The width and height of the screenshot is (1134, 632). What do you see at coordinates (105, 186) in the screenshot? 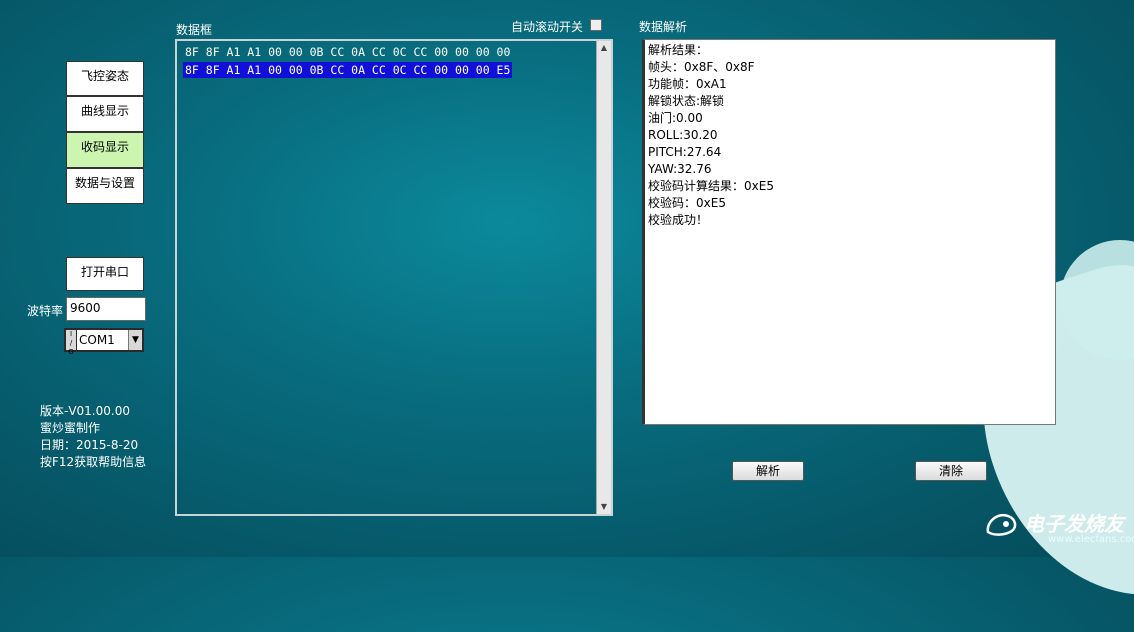
I see `nav-data-settings-button: 数据与设置` at bounding box center [105, 186].